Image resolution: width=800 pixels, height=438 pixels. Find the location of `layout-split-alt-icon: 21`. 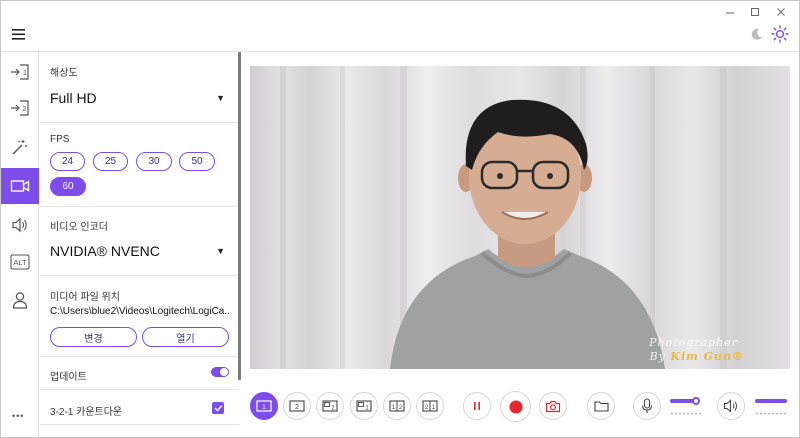

layout-split-alt-icon: 21 is located at coordinates (430, 406).